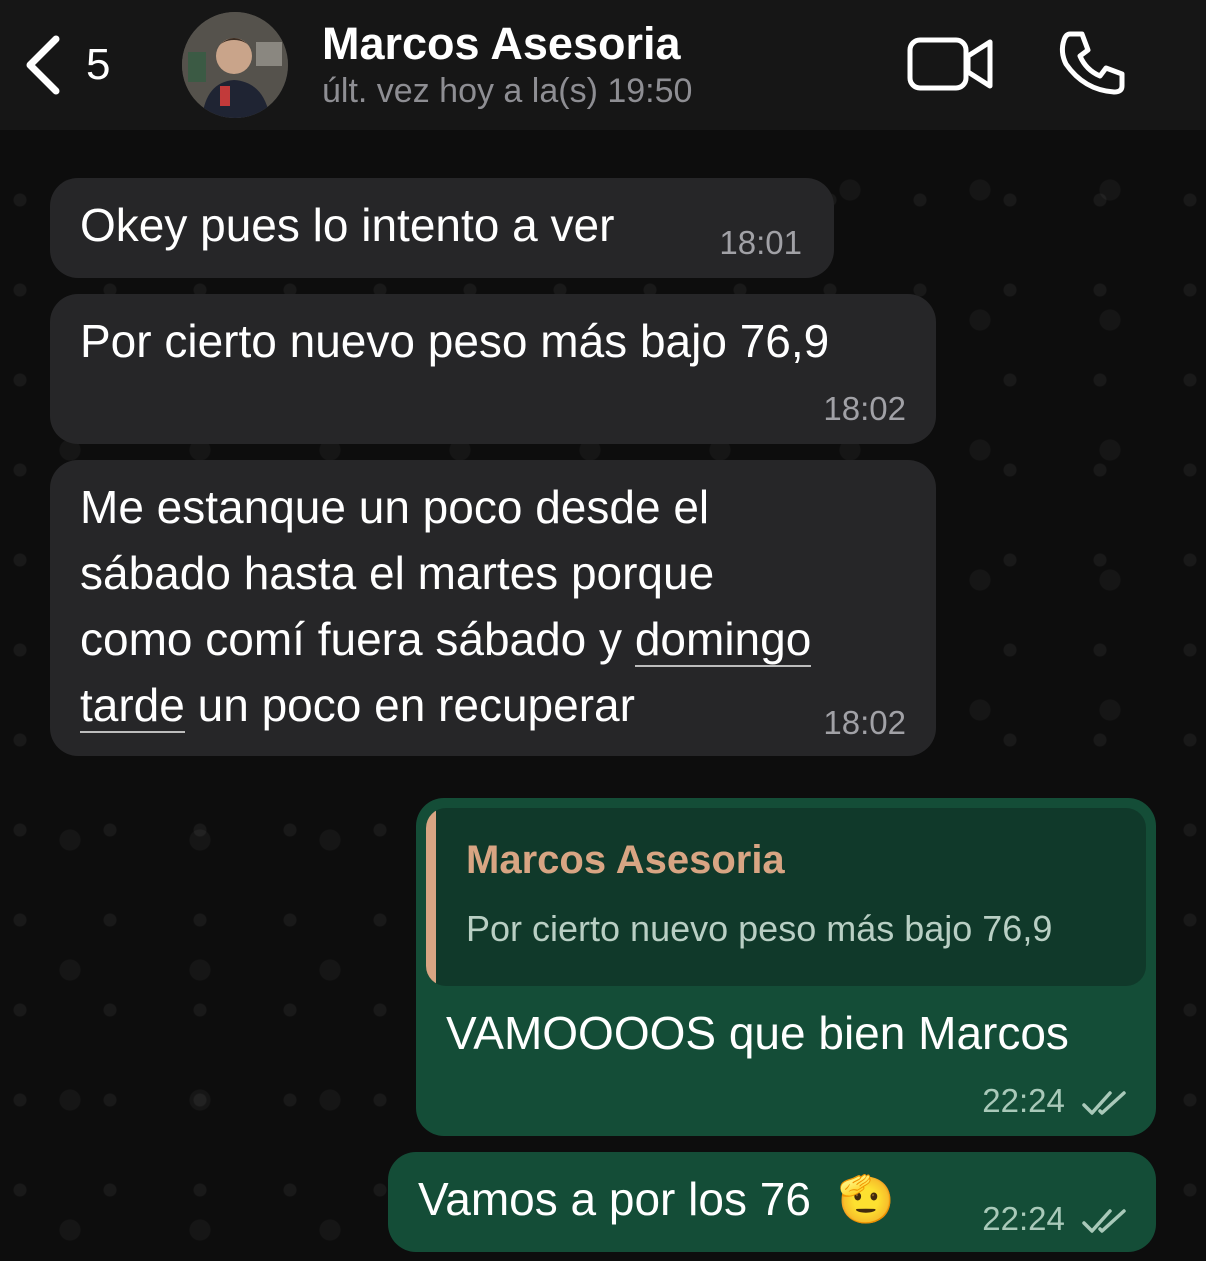 Image resolution: width=1206 pixels, height=1261 pixels. What do you see at coordinates (757, 1033) in the screenshot?
I see `message-text: VAMOOOOS que bien Marcos` at bounding box center [757, 1033].